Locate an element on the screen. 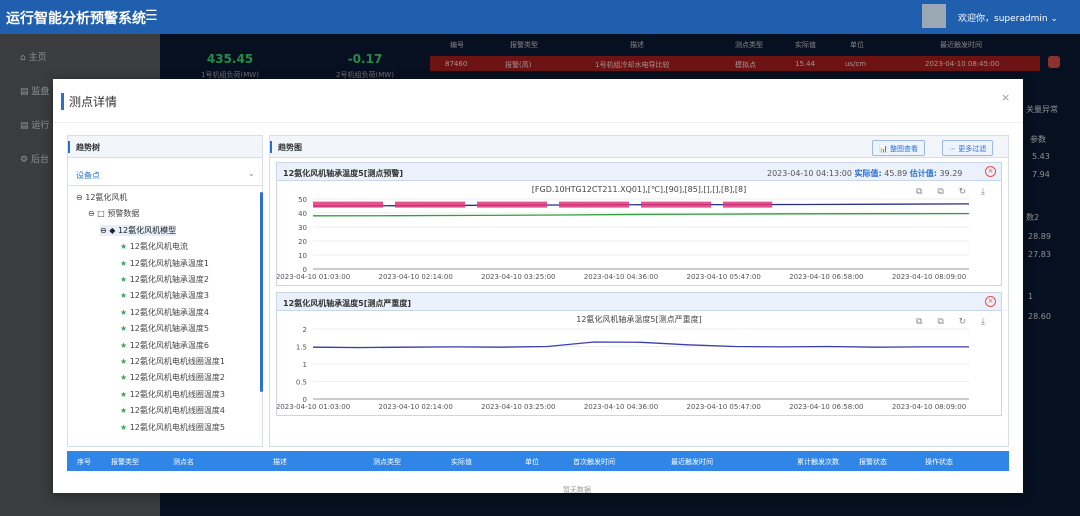 The image size is (1080, 516). tree-node-label: 12氨化风机轴承温度6 is located at coordinates (169, 345).